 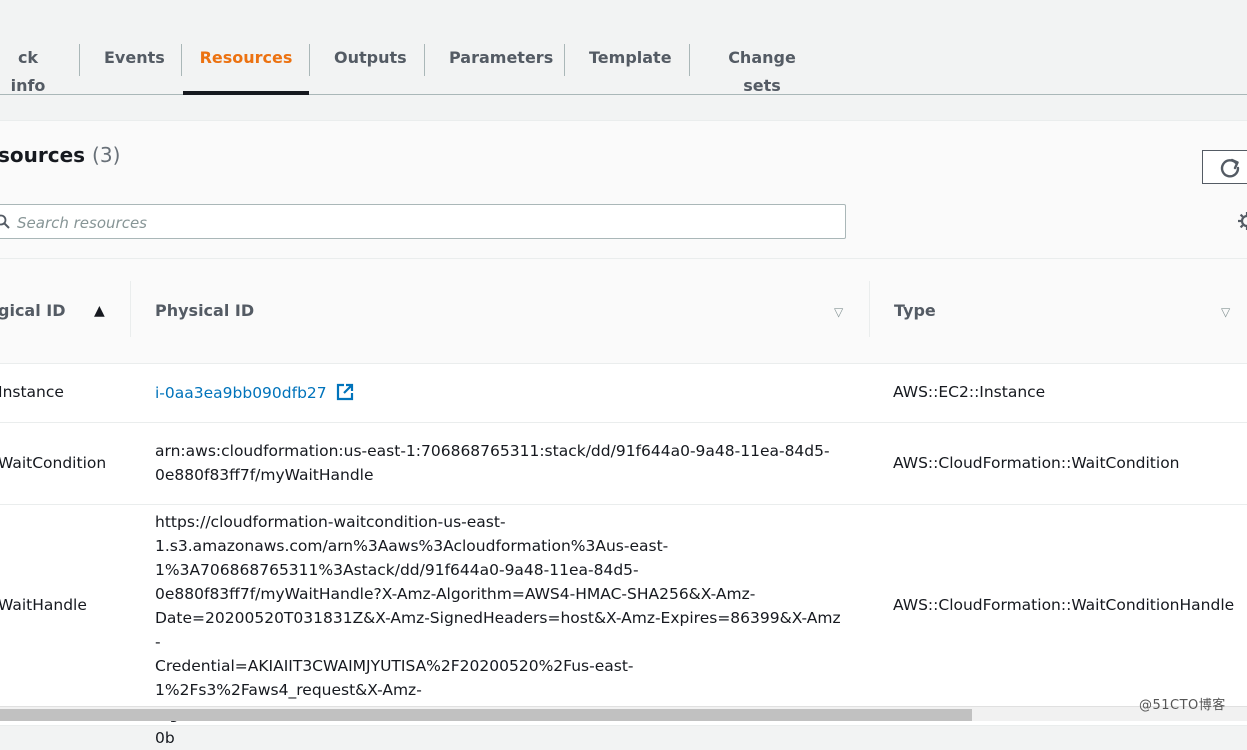 I want to click on search-resources-field, so click(x=423, y=221).